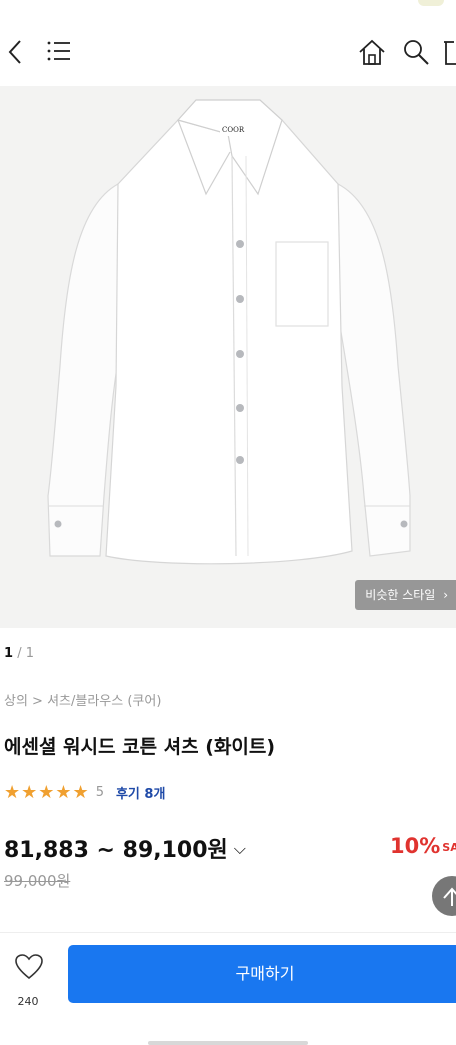 Image resolution: width=456 pixels, height=1045 pixels. I want to click on cart-icon, so click(449, 52).